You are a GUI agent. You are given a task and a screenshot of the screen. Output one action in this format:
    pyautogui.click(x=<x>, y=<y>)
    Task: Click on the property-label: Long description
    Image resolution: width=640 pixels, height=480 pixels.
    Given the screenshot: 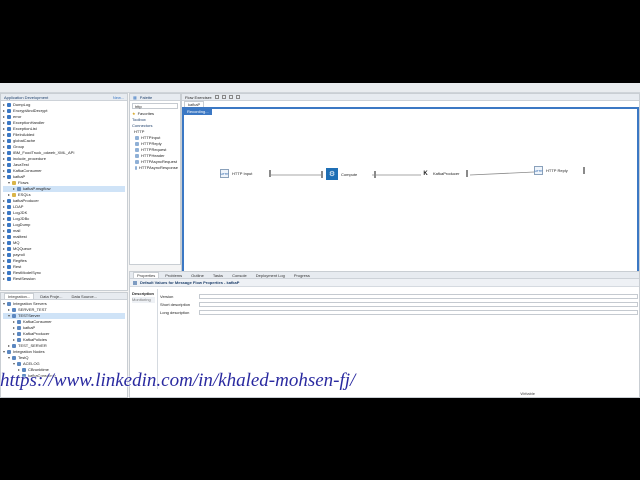 What is the action you would take?
    pyautogui.click(x=175, y=312)
    